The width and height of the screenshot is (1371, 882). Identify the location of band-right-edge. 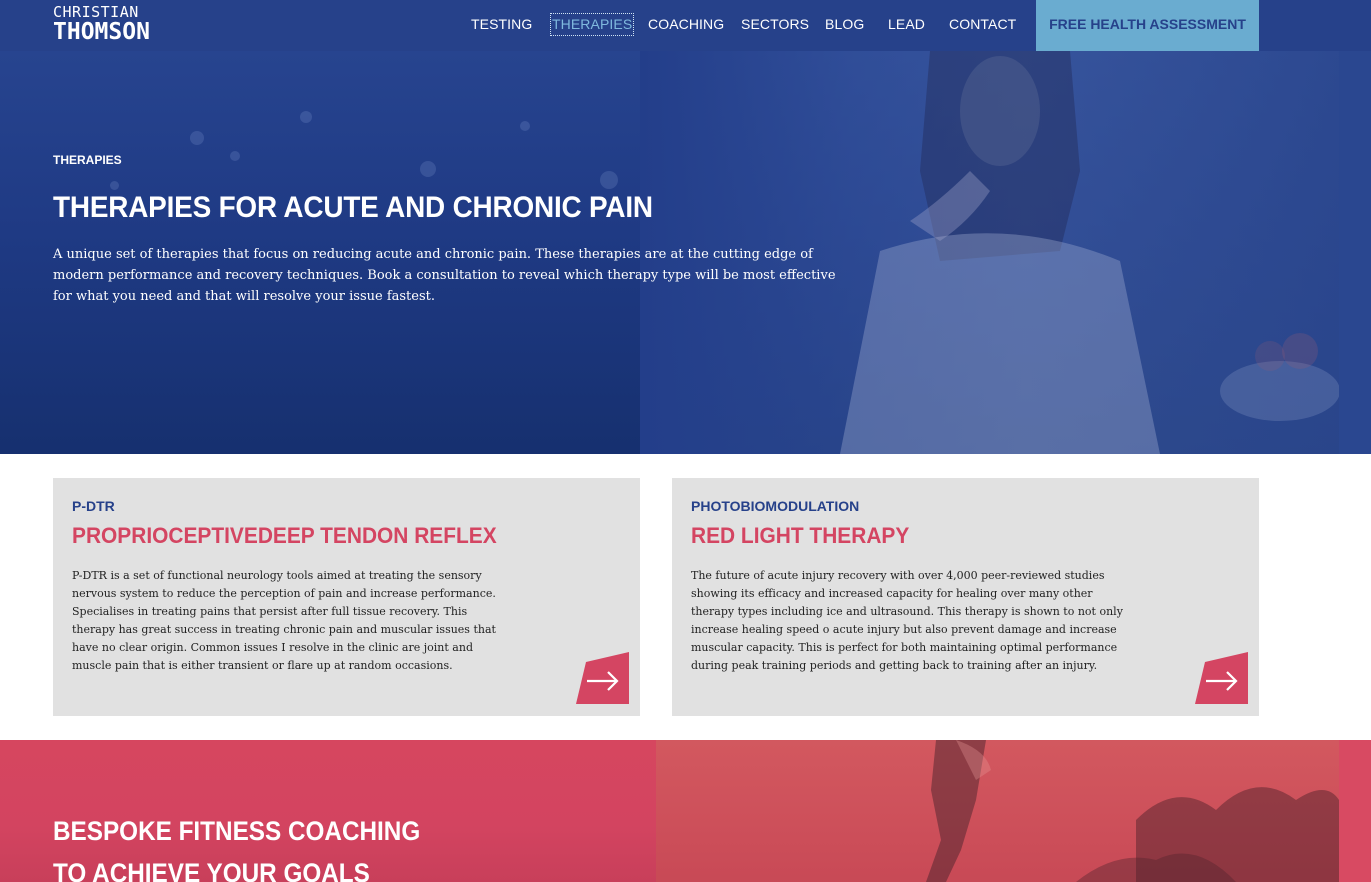
(1355, 811).